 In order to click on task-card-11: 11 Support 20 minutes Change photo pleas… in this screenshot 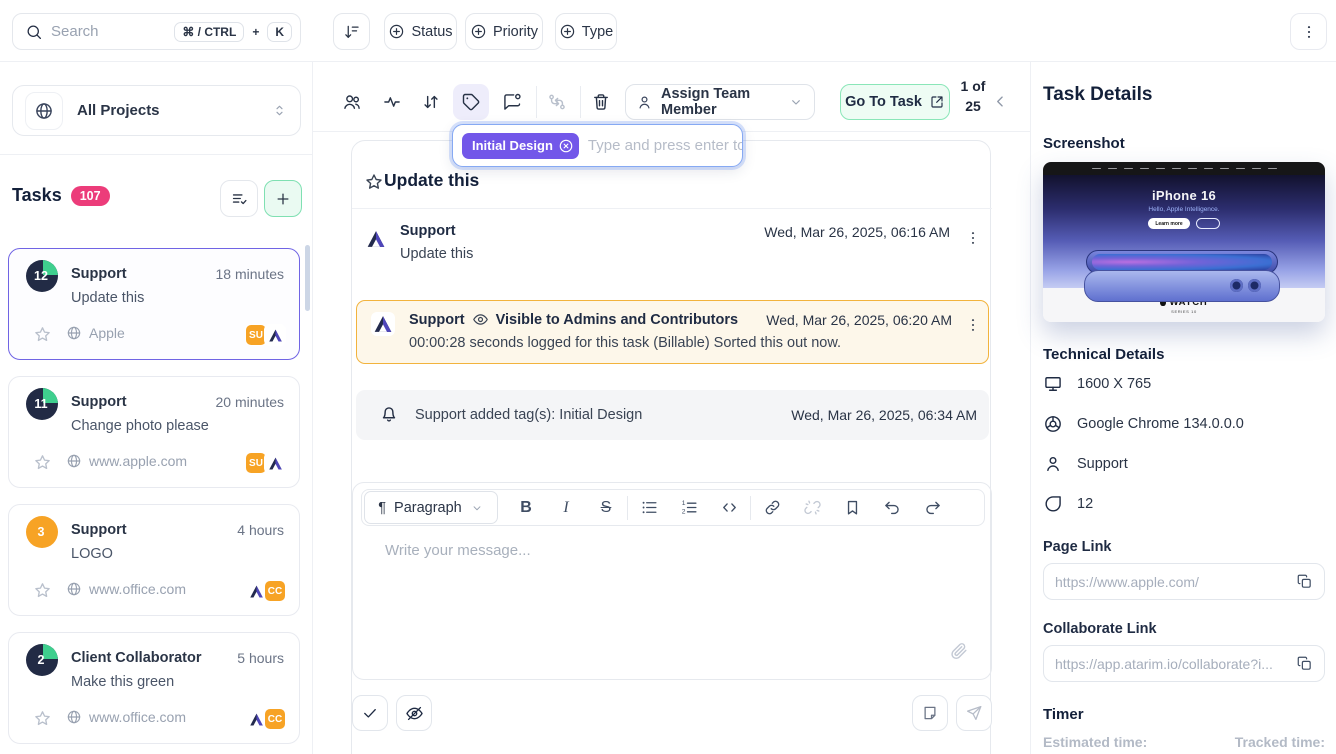, I will do `click(154, 432)`.